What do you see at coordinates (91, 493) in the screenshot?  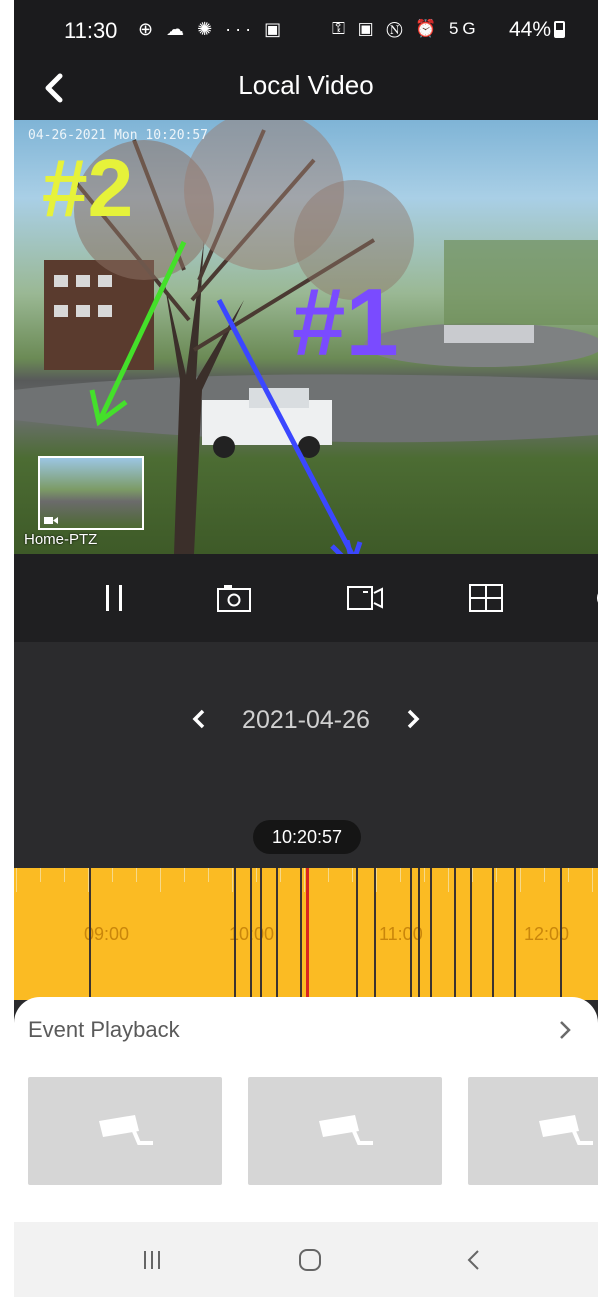 I see `pip-preview` at bounding box center [91, 493].